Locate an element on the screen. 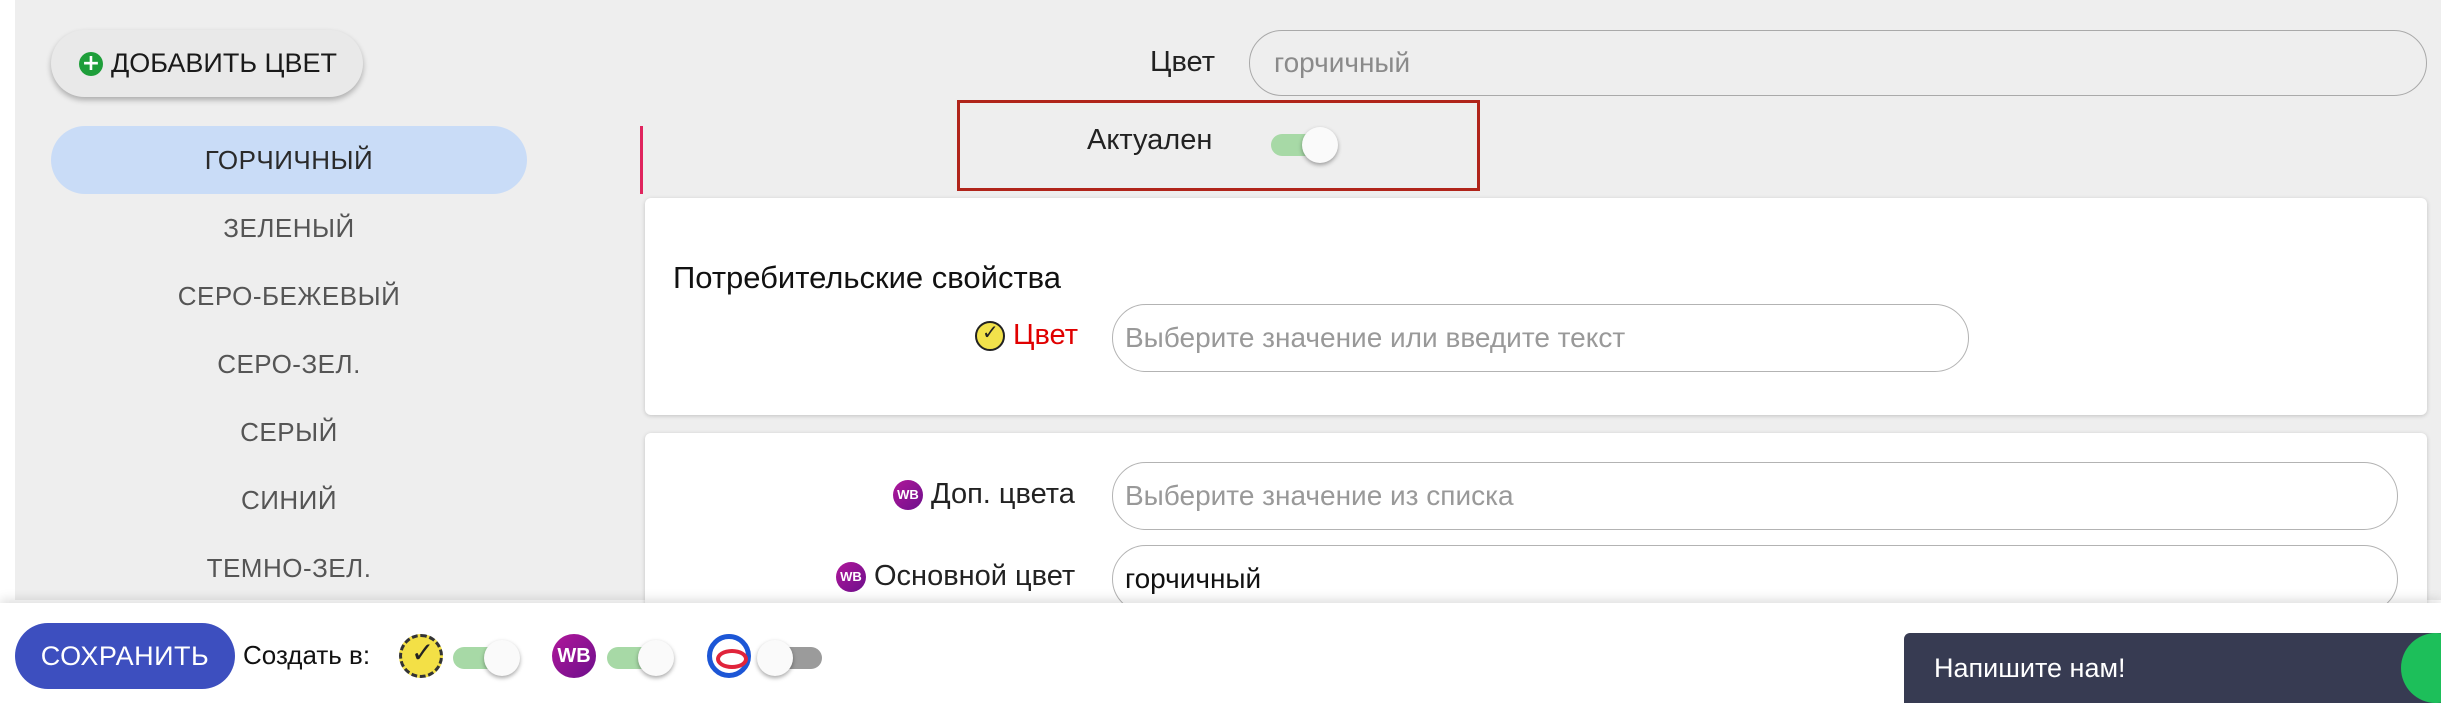 The image size is (2441, 703). extra-colors-label: Доп. цвета is located at coordinates (1003, 494).